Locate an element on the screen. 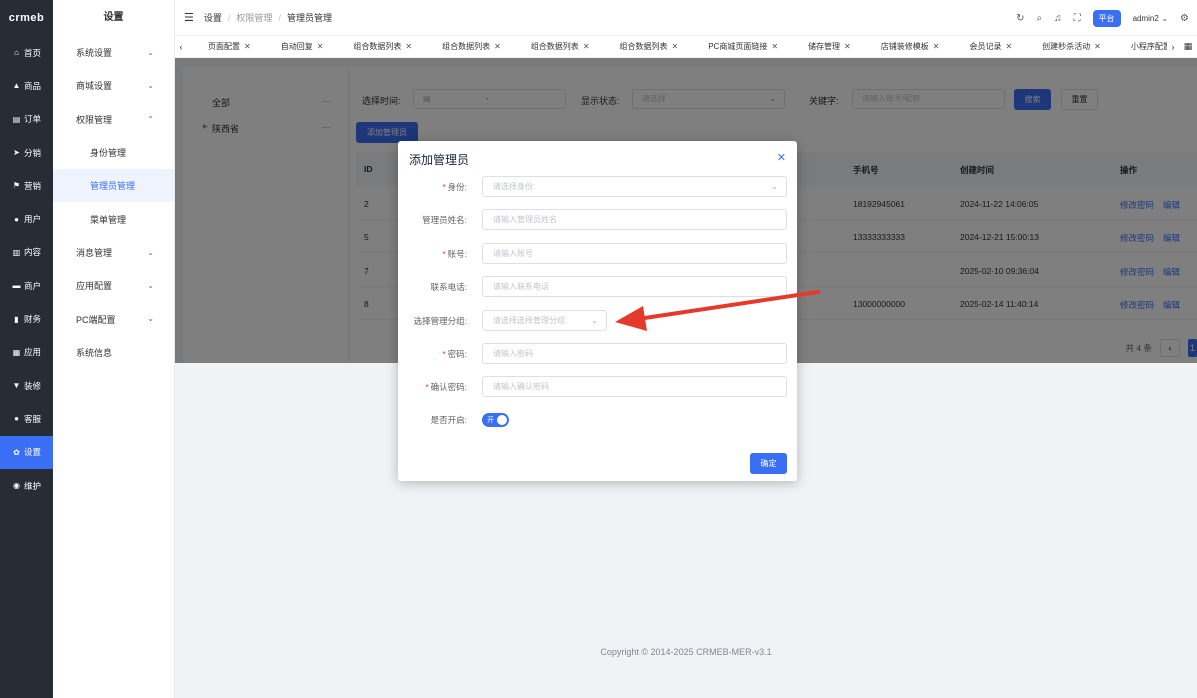 The height and width of the screenshot is (698, 1197). user-menu: admin2 ⌄ is located at coordinates (1150, 18).